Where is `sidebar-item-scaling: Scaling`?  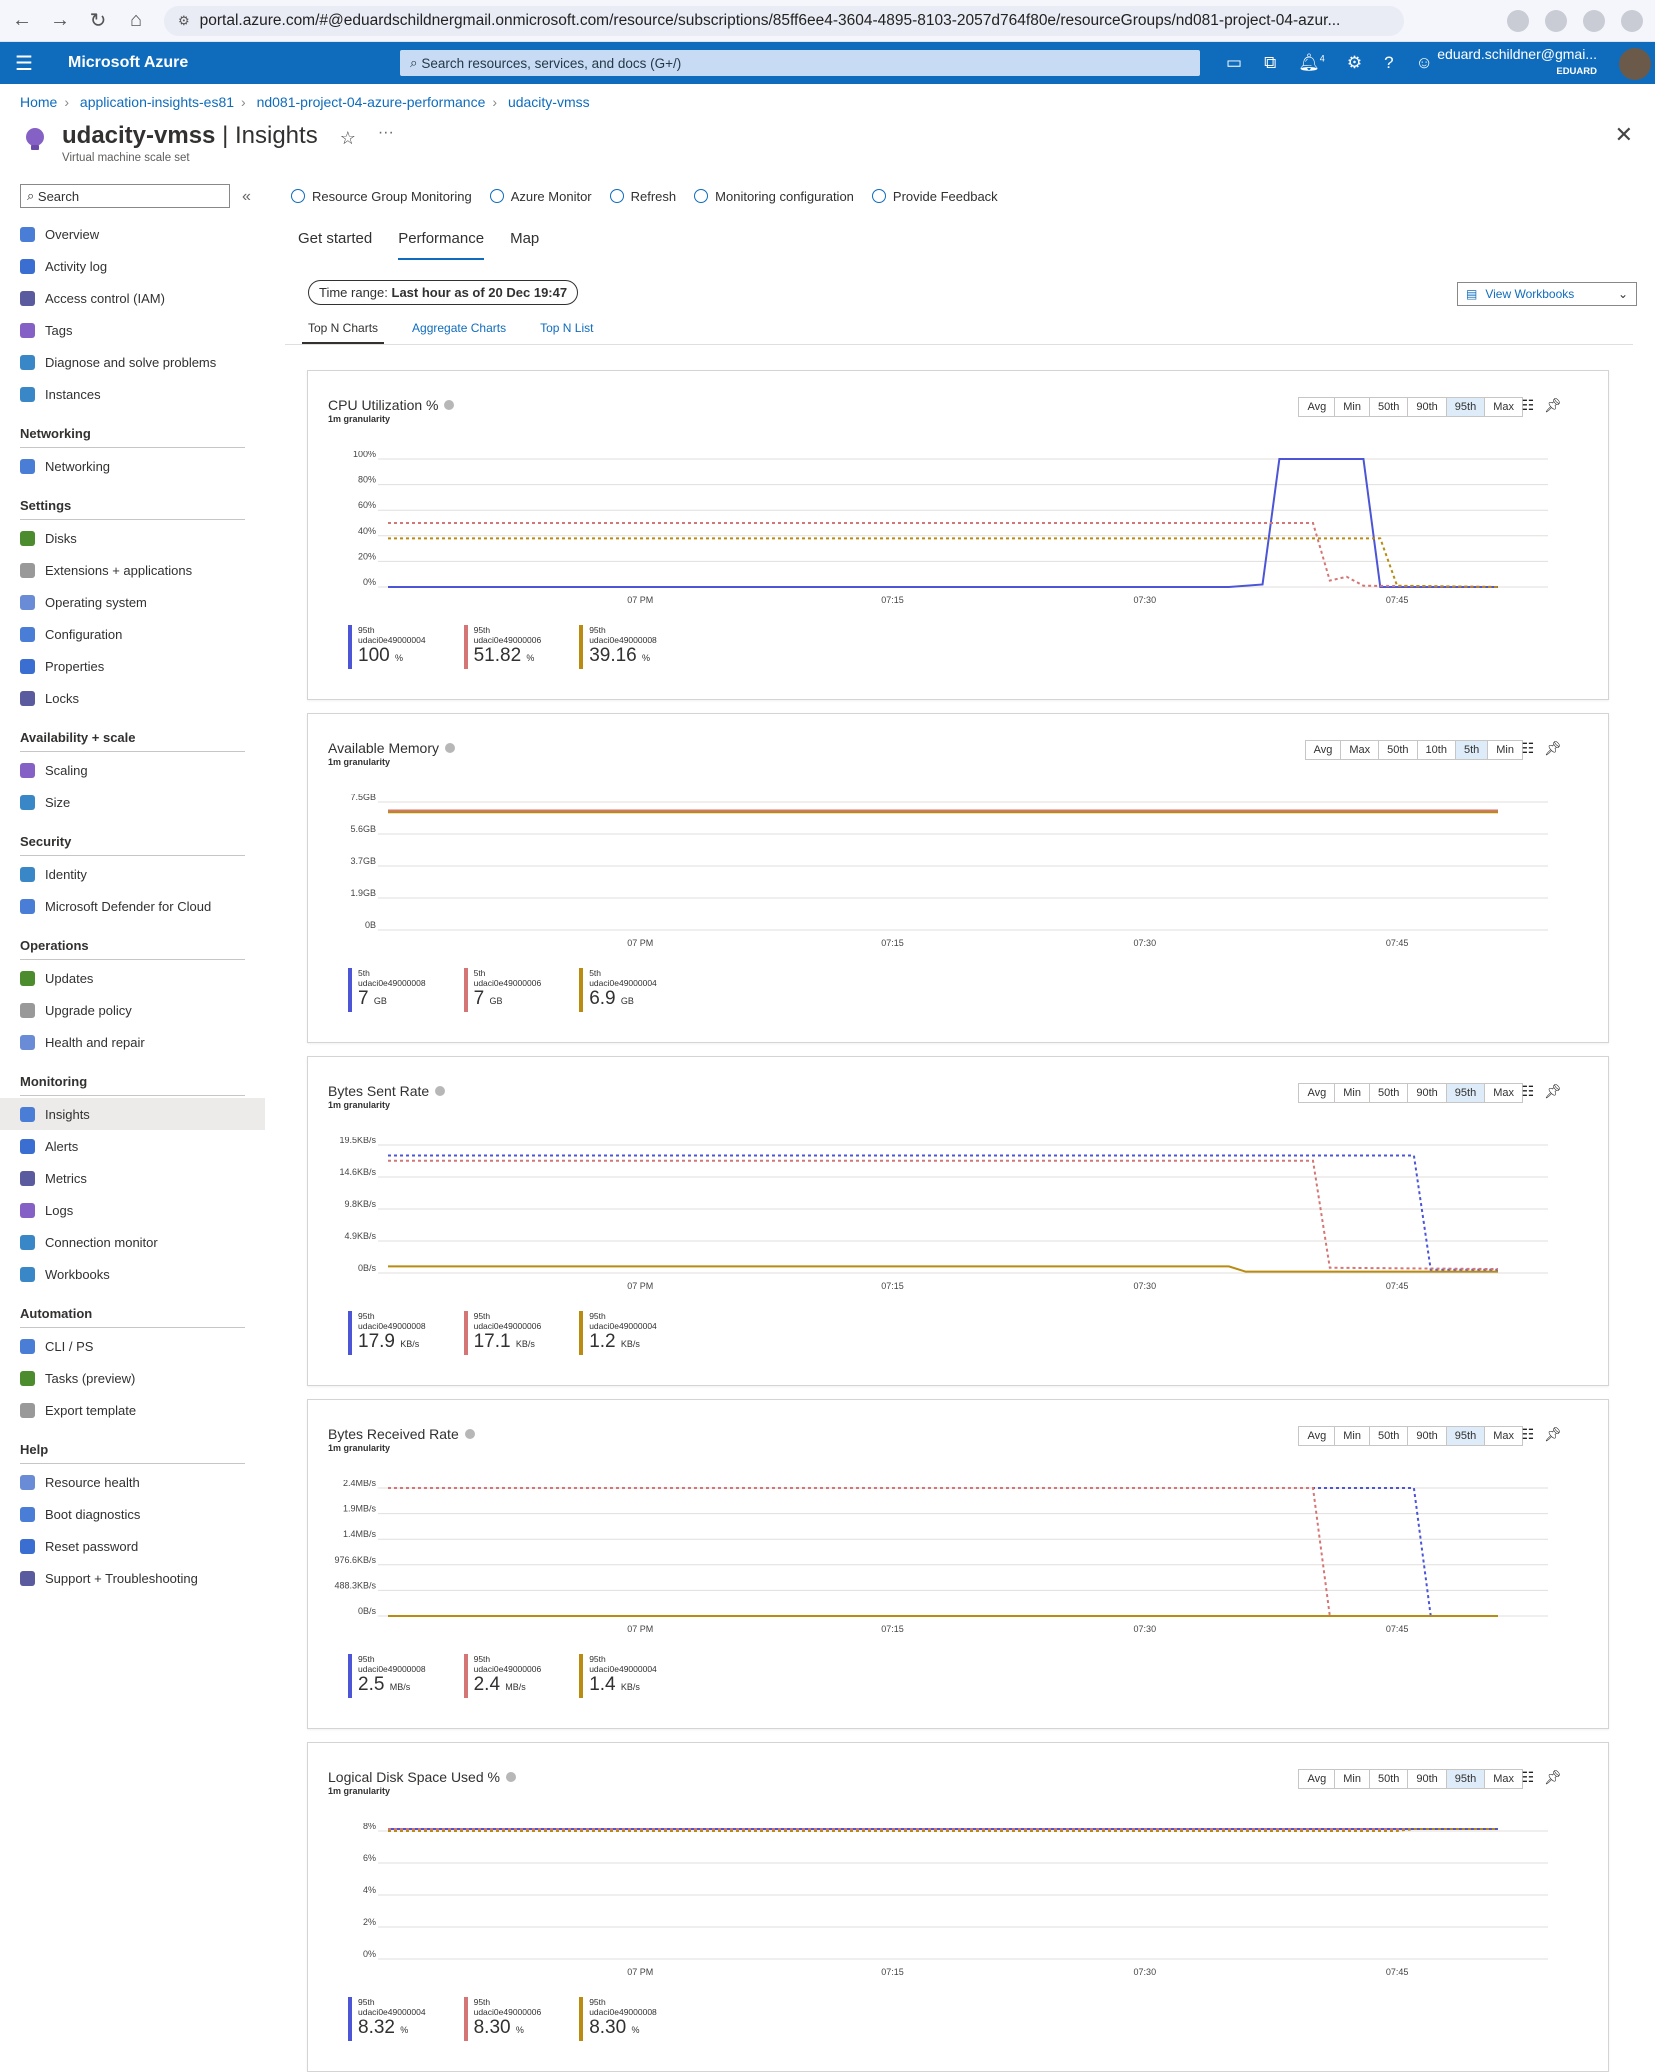
sidebar-item-scaling: Scaling is located at coordinates (132, 770).